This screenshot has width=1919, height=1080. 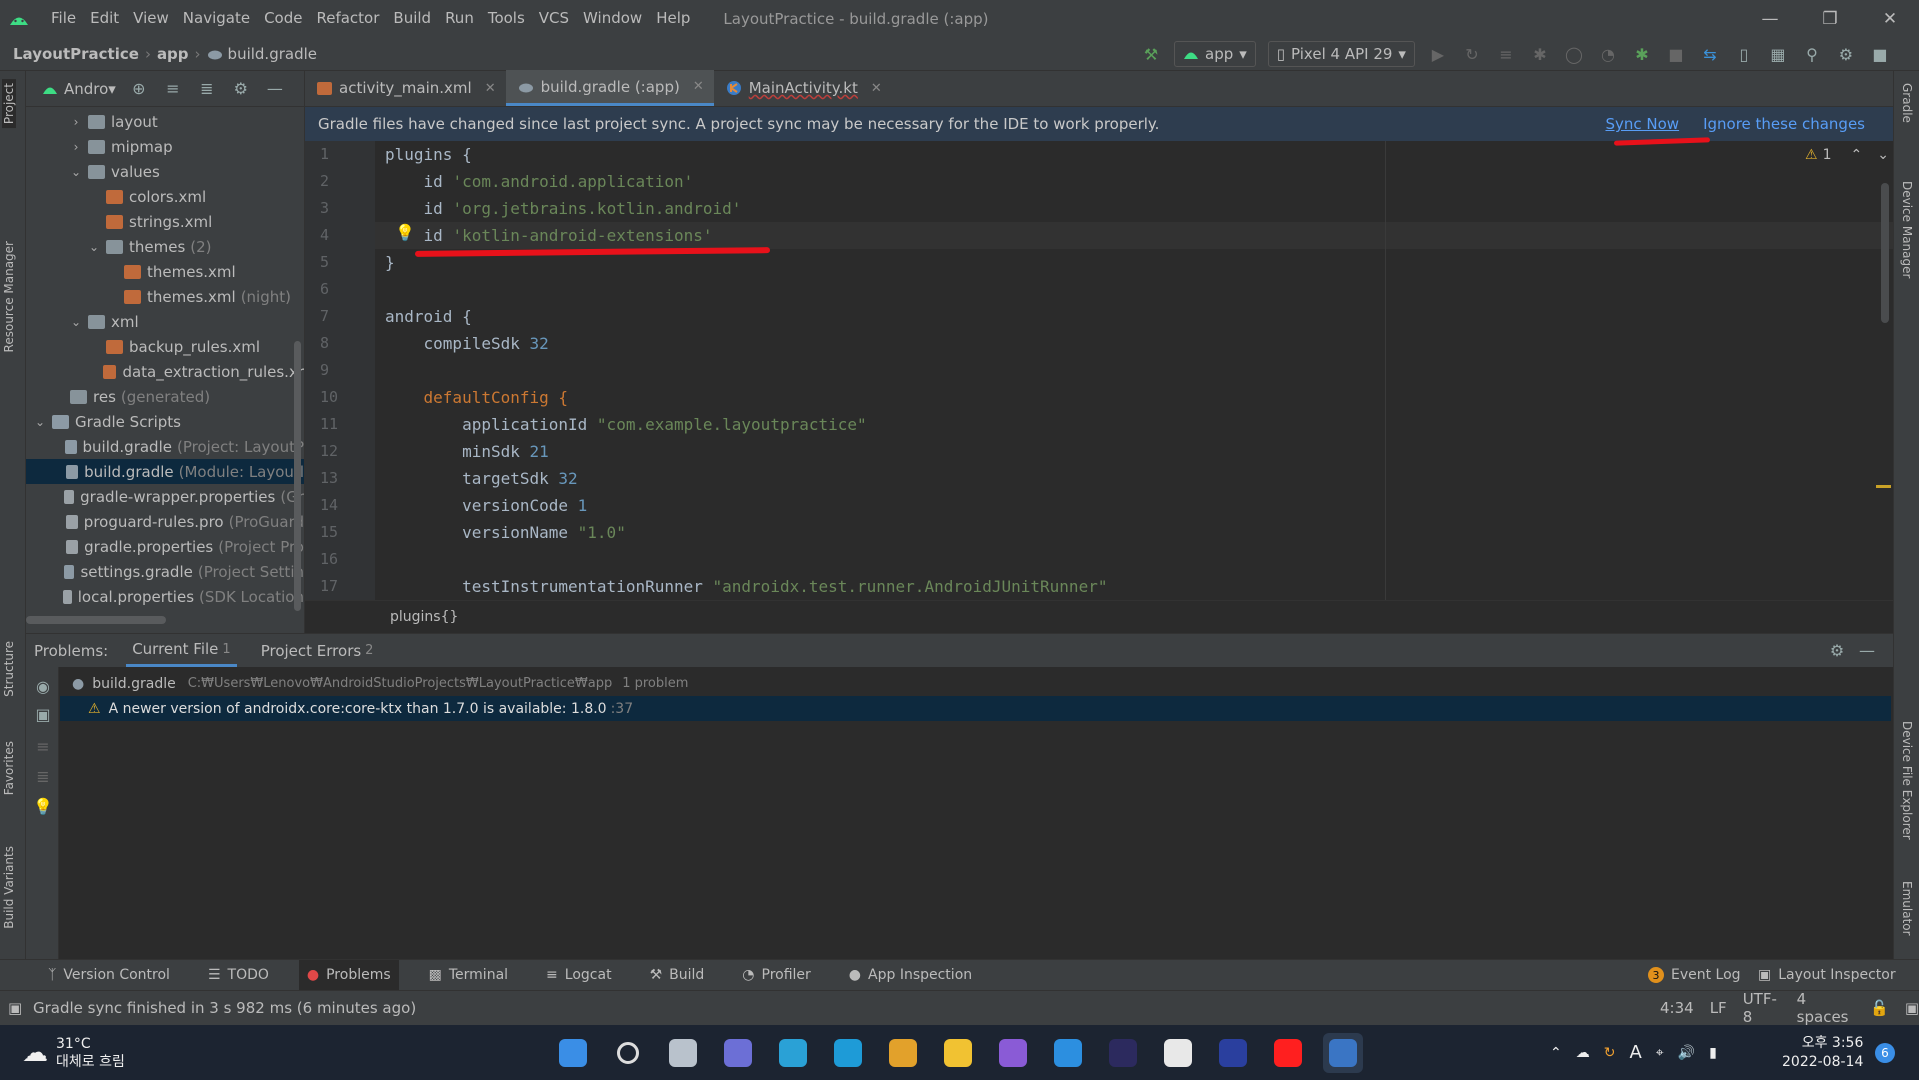 What do you see at coordinates (1642, 124) in the screenshot?
I see `sync-now-link: Sync Now` at bounding box center [1642, 124].